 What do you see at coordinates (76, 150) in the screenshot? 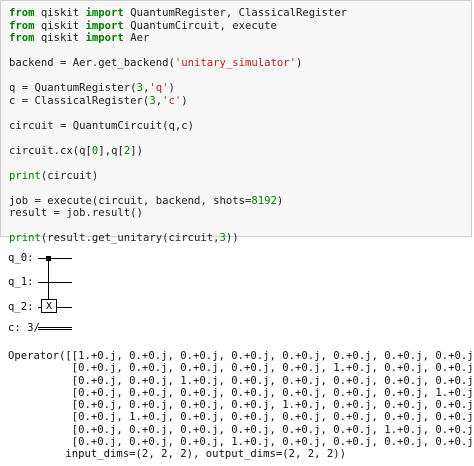
I see `cx-line: circuit.cx(q[0],q[2])` at bounding box center [76, 150].